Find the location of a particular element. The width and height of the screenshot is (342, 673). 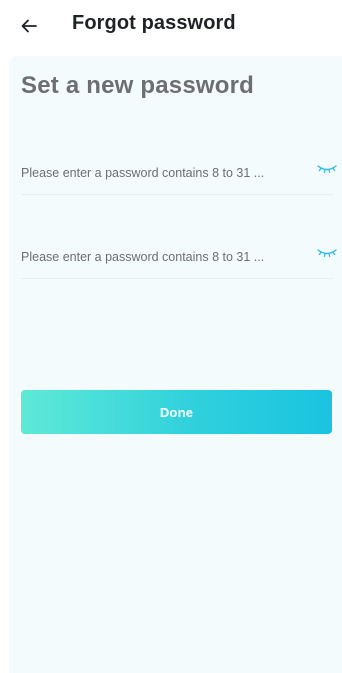

confirm-password-input is located at coordinates (166, 257).